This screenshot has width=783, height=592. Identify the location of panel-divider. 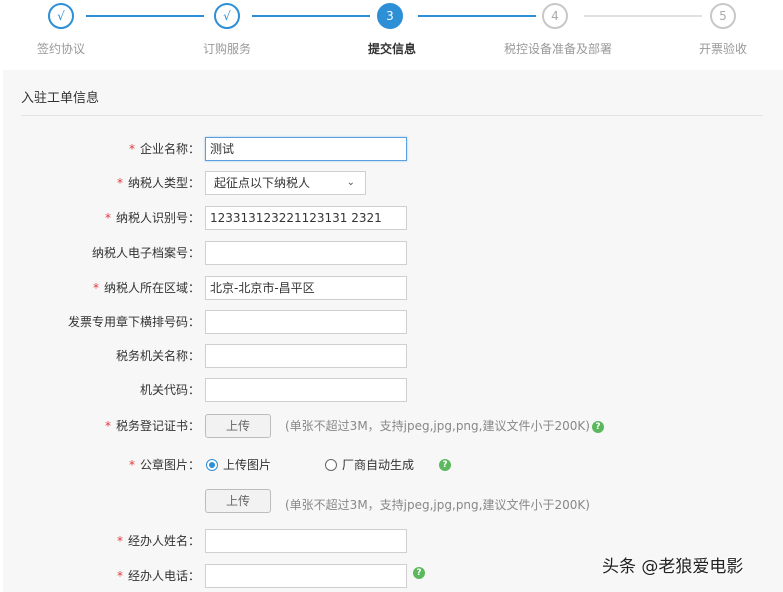
(392, 115).